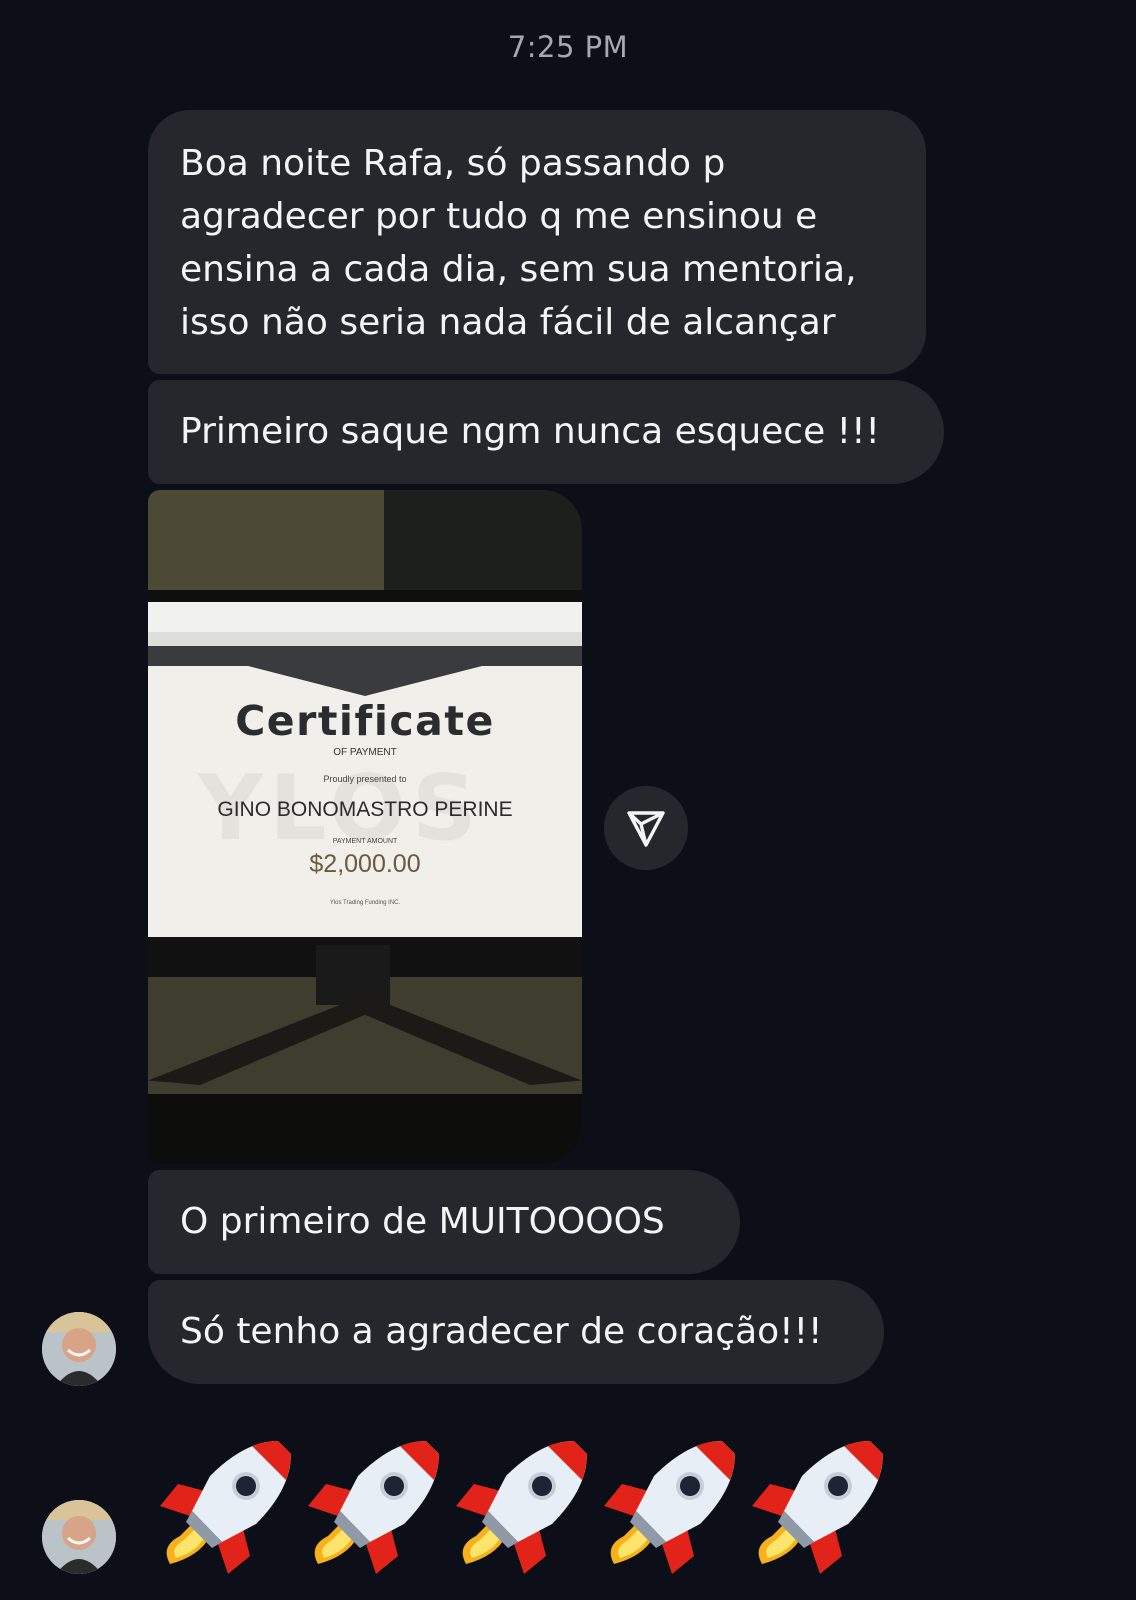  What do you see at coordinates (353, 975) in the screenshot?
I see `monitor-stand-neck` at bounding box center [353, 975].